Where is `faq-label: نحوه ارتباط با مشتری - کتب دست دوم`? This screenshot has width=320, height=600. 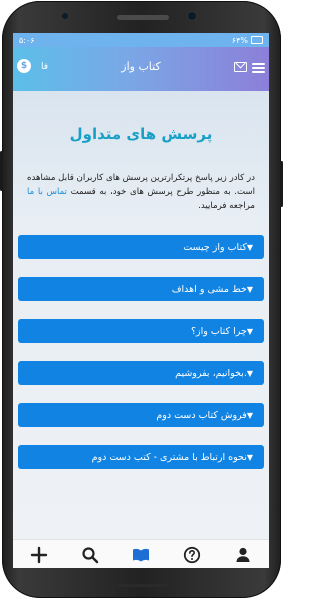
faq-label: نحوه ارتباط با مشتری - کتب دست دوم is located at coordinates (169, 457).